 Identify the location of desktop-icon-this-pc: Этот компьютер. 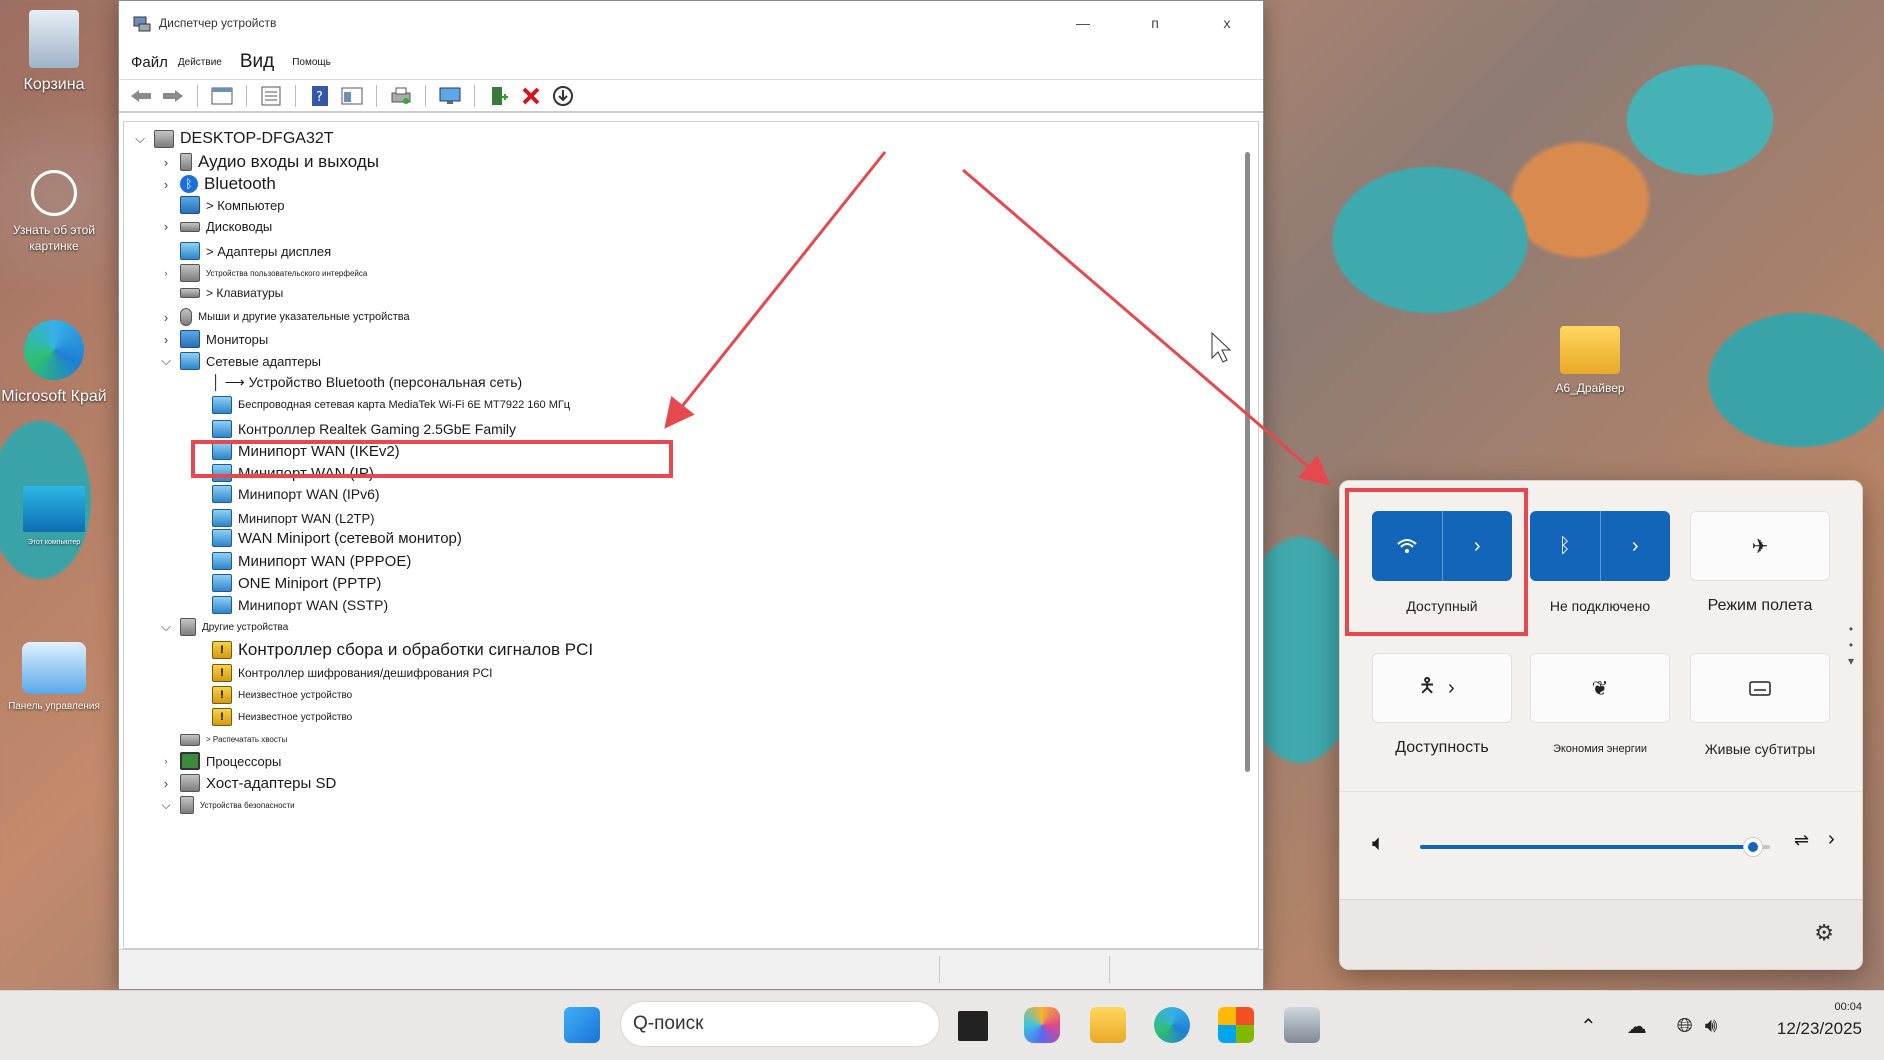
(54, 516).